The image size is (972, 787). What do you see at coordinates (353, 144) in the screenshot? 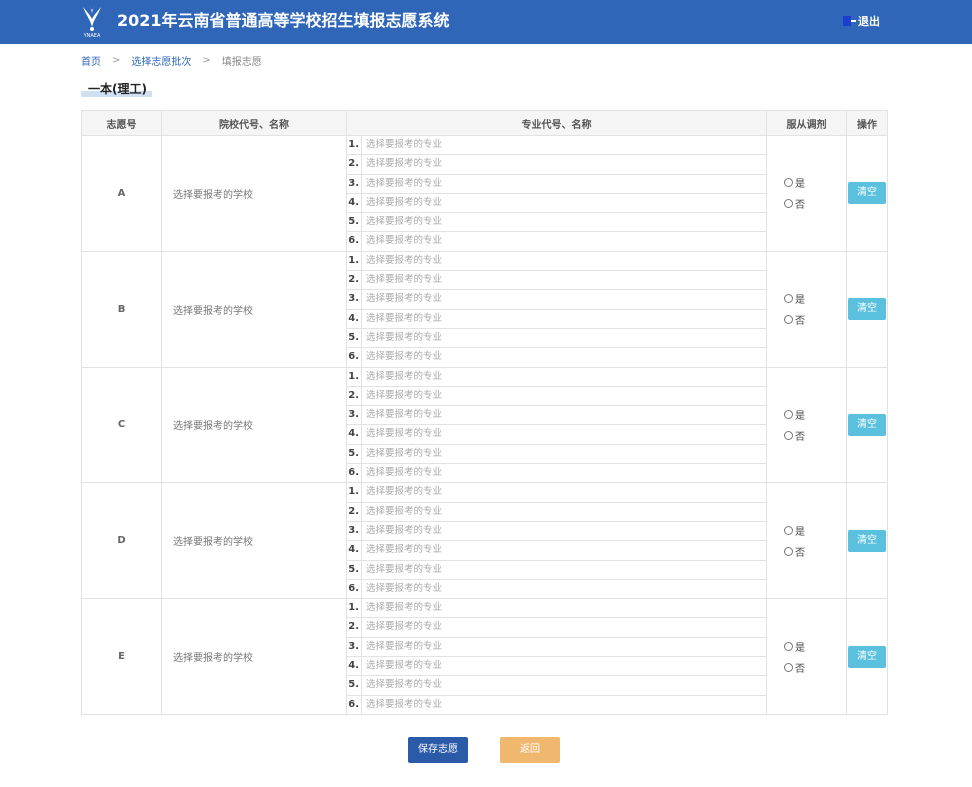
I see `major-number: 1.` at bounding box center [353, 144].